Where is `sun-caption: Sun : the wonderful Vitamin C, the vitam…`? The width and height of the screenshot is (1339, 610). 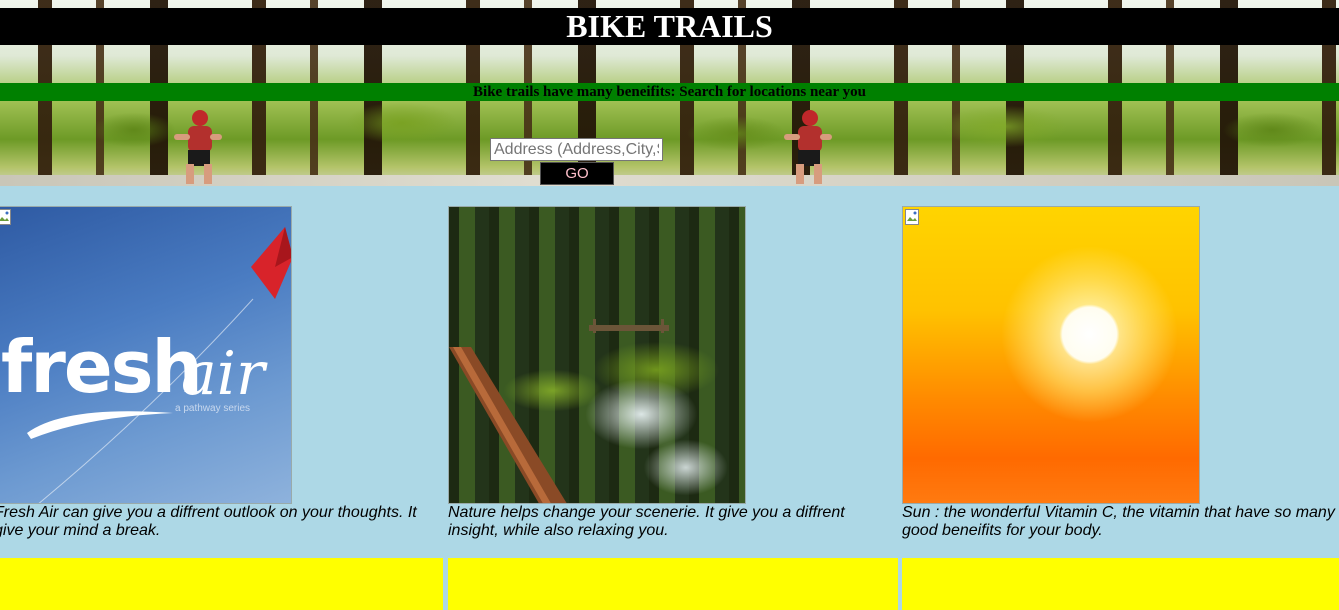
sun-caption: Sun : the wonderful Vitamin C, the vitam… is located at coordinates (1118, 521).